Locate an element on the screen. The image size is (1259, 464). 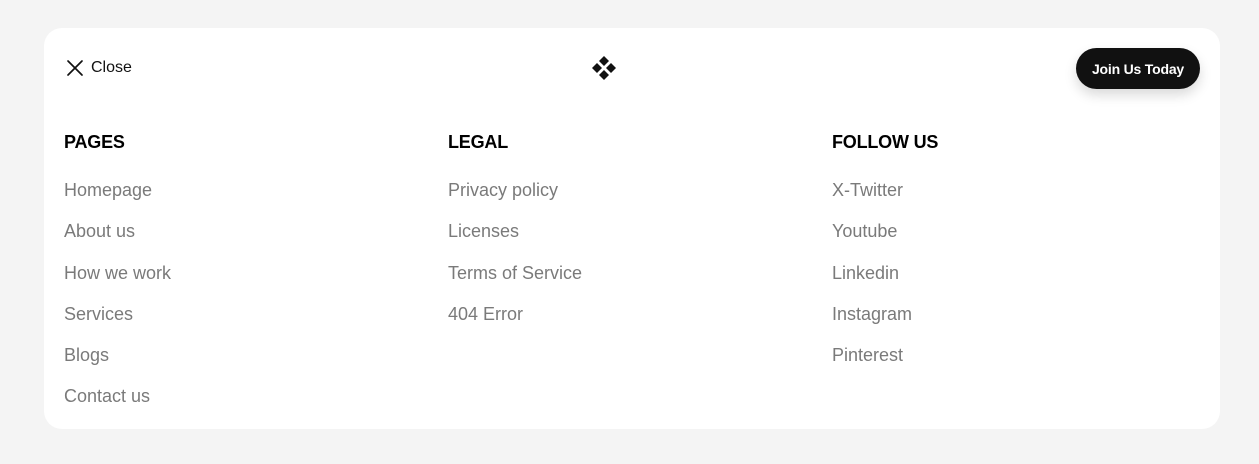
follow-us-heading: FOLLOW US is located at coordinates (885, 142).